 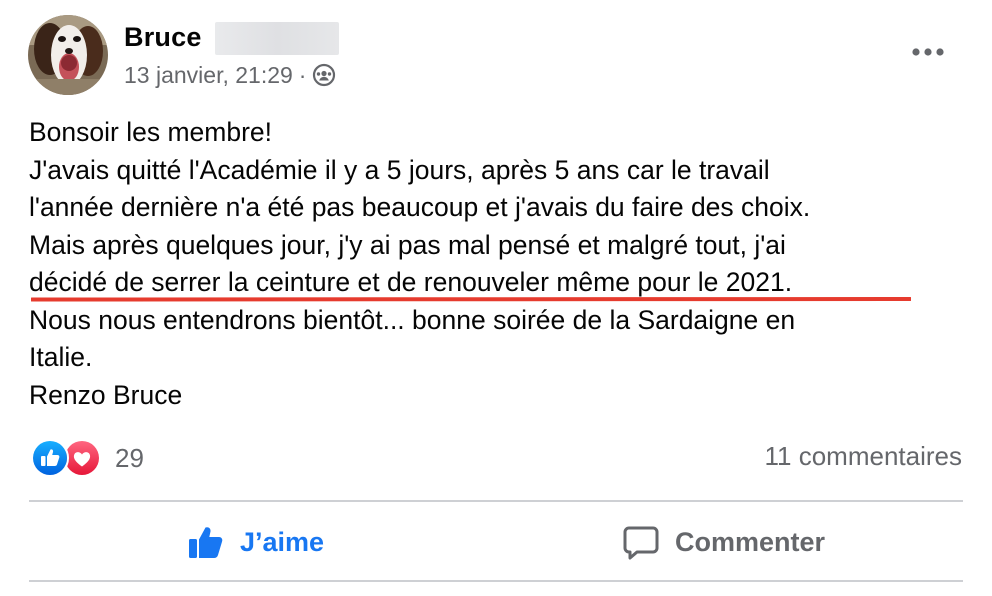 What do you see at coordinates (106, 394) in the screenshot?
I see `post-text-line: Renzo Bruce` at bounding box center [106, 394].